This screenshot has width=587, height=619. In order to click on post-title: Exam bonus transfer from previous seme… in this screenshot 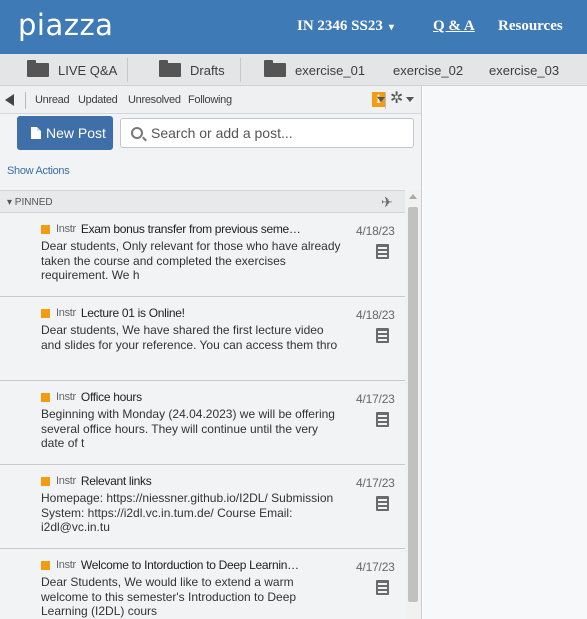, I will do `click(190, 229)`.